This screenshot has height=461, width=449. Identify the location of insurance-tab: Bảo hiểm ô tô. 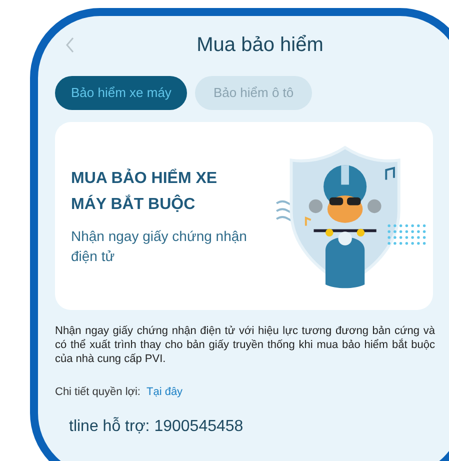
(253, 93).